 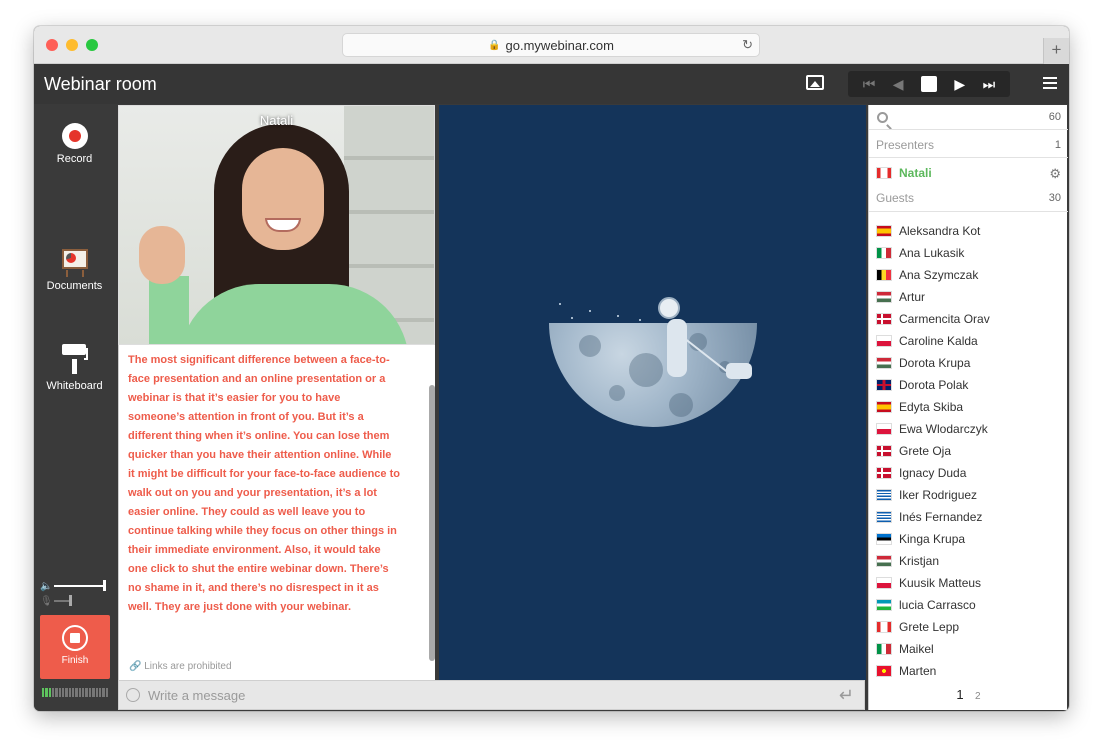 What do you see at coordinates (137, 666) in the screenshot?
I see `link-icon: 🔗` at bounding box center [137, 666].